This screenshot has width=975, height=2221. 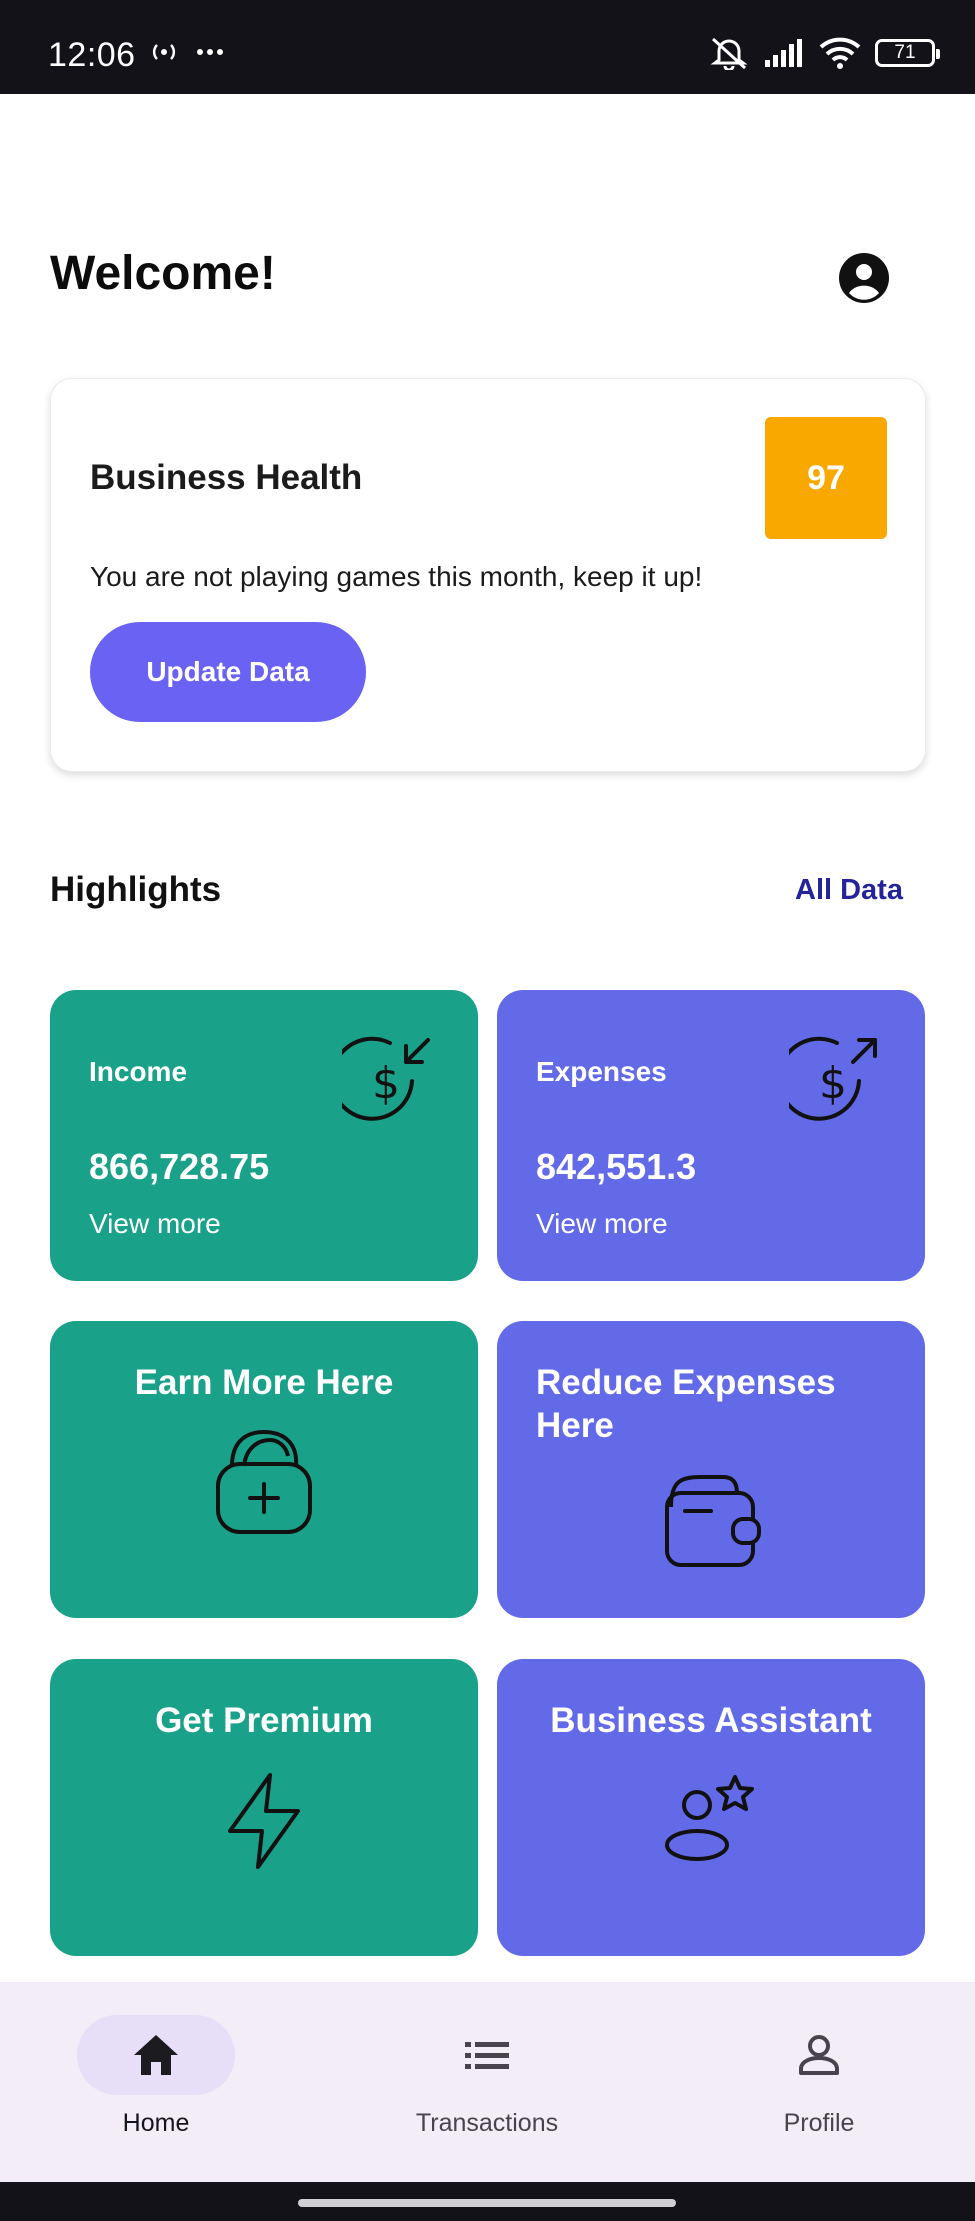 What do you see at coordinates (686, 1382) in the screenshot?
I see `reduce-expenses-label-line1: Reduce Expenses` at bounding box center [686, 1382].